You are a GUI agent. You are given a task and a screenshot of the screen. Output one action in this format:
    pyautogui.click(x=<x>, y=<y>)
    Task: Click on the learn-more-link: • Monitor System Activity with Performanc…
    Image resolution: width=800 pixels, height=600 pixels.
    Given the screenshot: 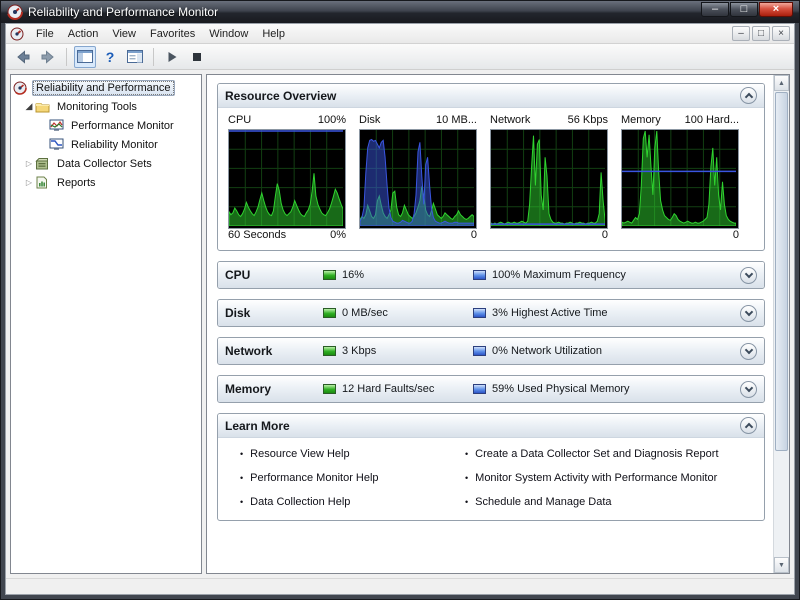 What is the action you would take?
    pyautogui.click(x=592, y=478)
    